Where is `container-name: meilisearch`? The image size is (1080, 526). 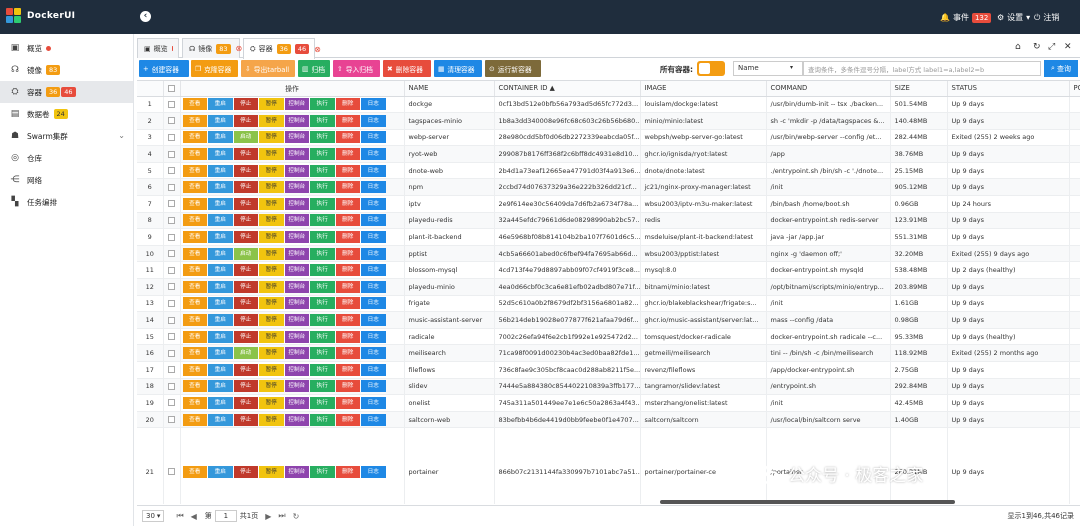 container-name: meilisearch is located at coordinates (449, 353).